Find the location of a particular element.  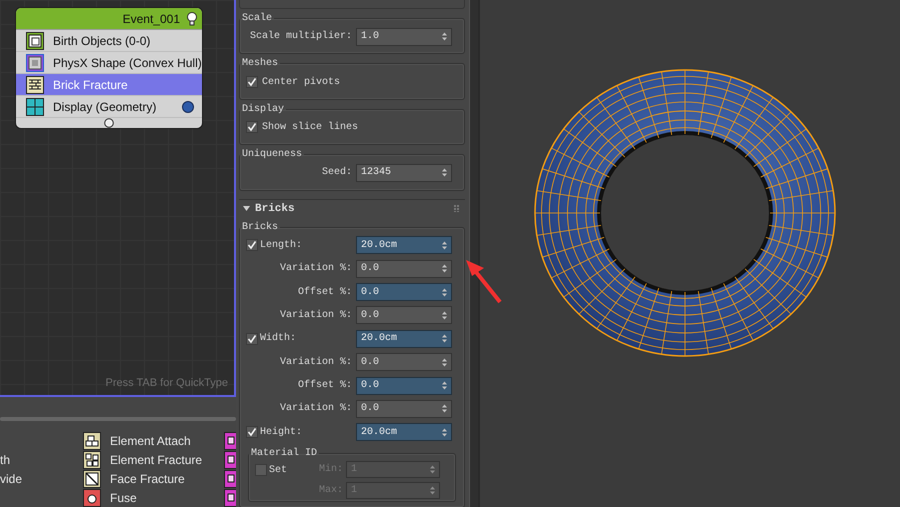

operator-label: Birth Objects (0-0) is located at coordinates (102, 41).